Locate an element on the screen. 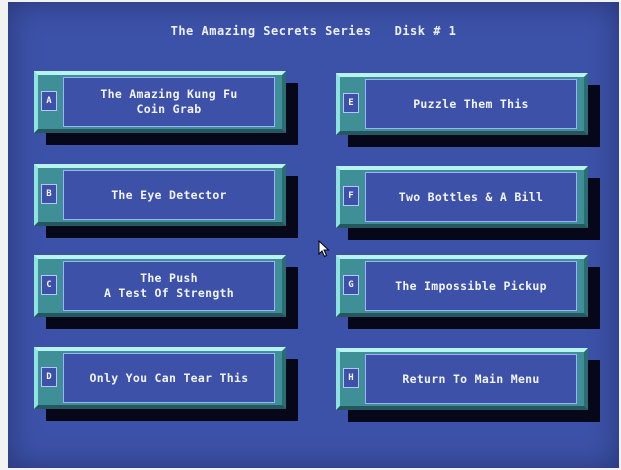 The image size is (621, 470). button-label: The Amazing Kung Fu Coin Grab is located at coordinates (169, 102).